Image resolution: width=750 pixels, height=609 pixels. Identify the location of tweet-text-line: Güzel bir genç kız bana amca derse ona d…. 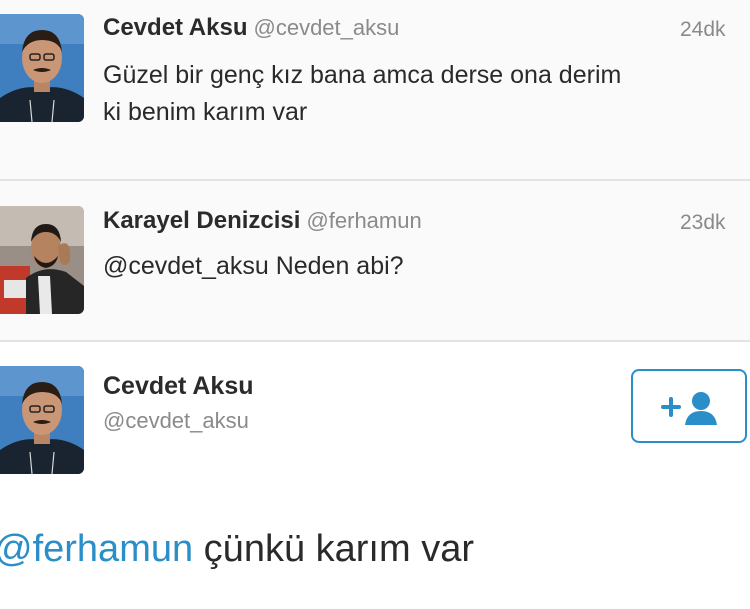
(362, 75).